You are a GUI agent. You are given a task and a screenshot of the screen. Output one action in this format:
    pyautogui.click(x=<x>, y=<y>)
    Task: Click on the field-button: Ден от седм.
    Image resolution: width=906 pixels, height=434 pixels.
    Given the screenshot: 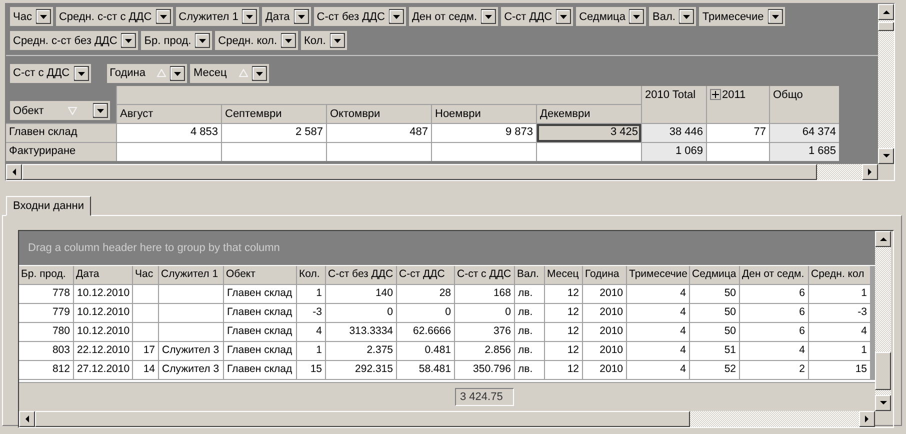 What is the action you would take?
    pyautogui.click(x=453, y=16)
    